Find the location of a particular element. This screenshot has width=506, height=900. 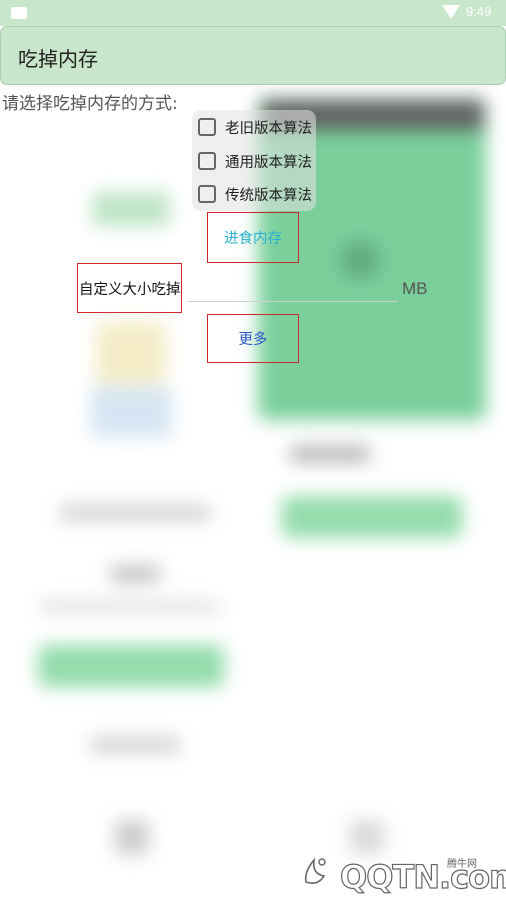

option-label: 传统版本算法 is located at coordinates (268, 195).